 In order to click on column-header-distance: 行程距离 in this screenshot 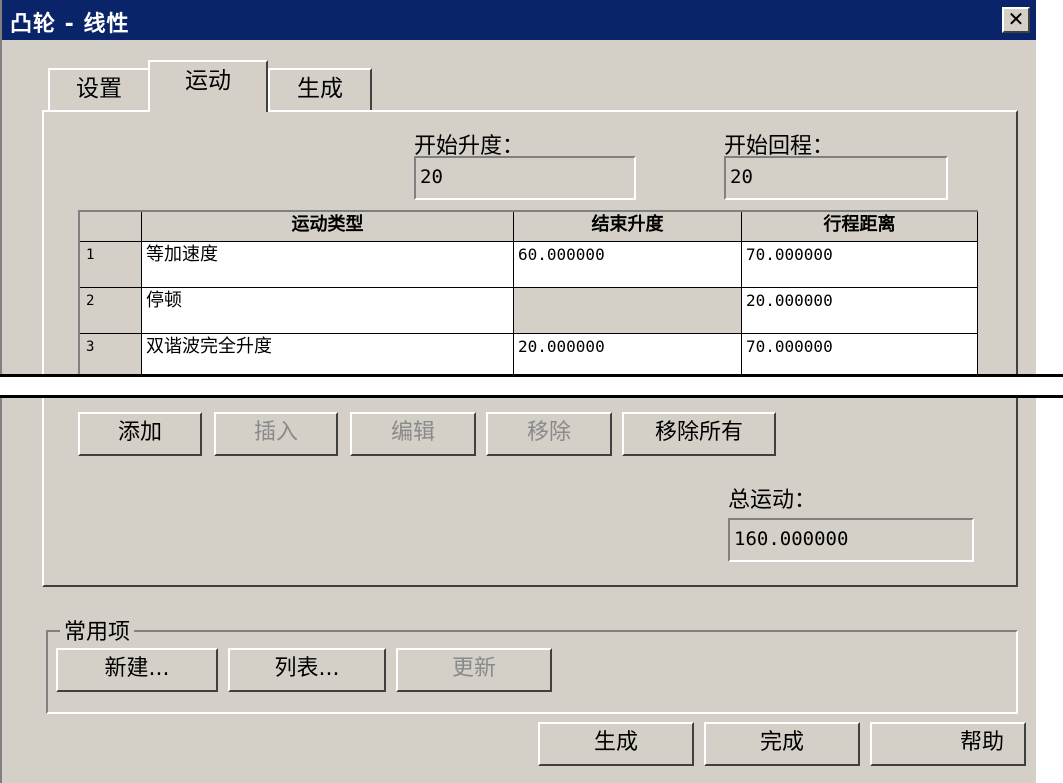, I will do `click(860, 227)`.